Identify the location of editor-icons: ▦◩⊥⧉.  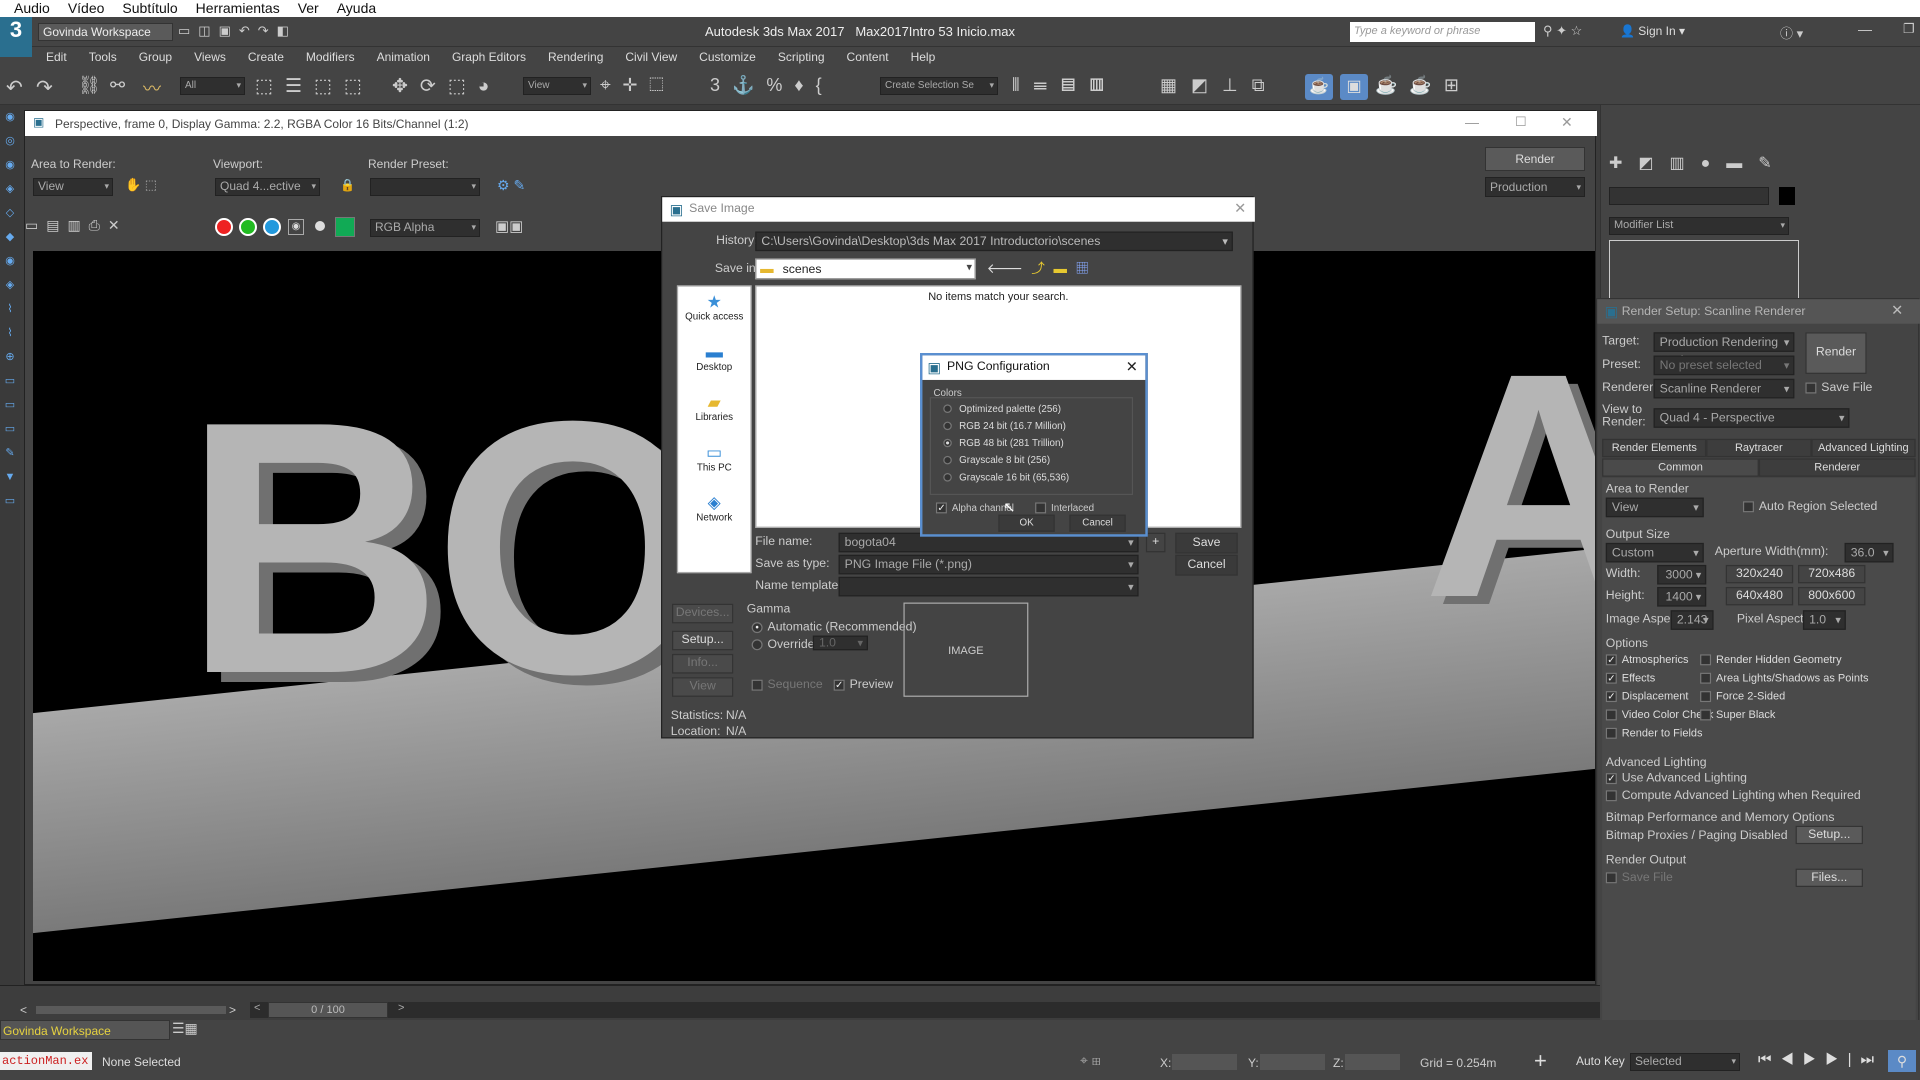
(1219, 85).